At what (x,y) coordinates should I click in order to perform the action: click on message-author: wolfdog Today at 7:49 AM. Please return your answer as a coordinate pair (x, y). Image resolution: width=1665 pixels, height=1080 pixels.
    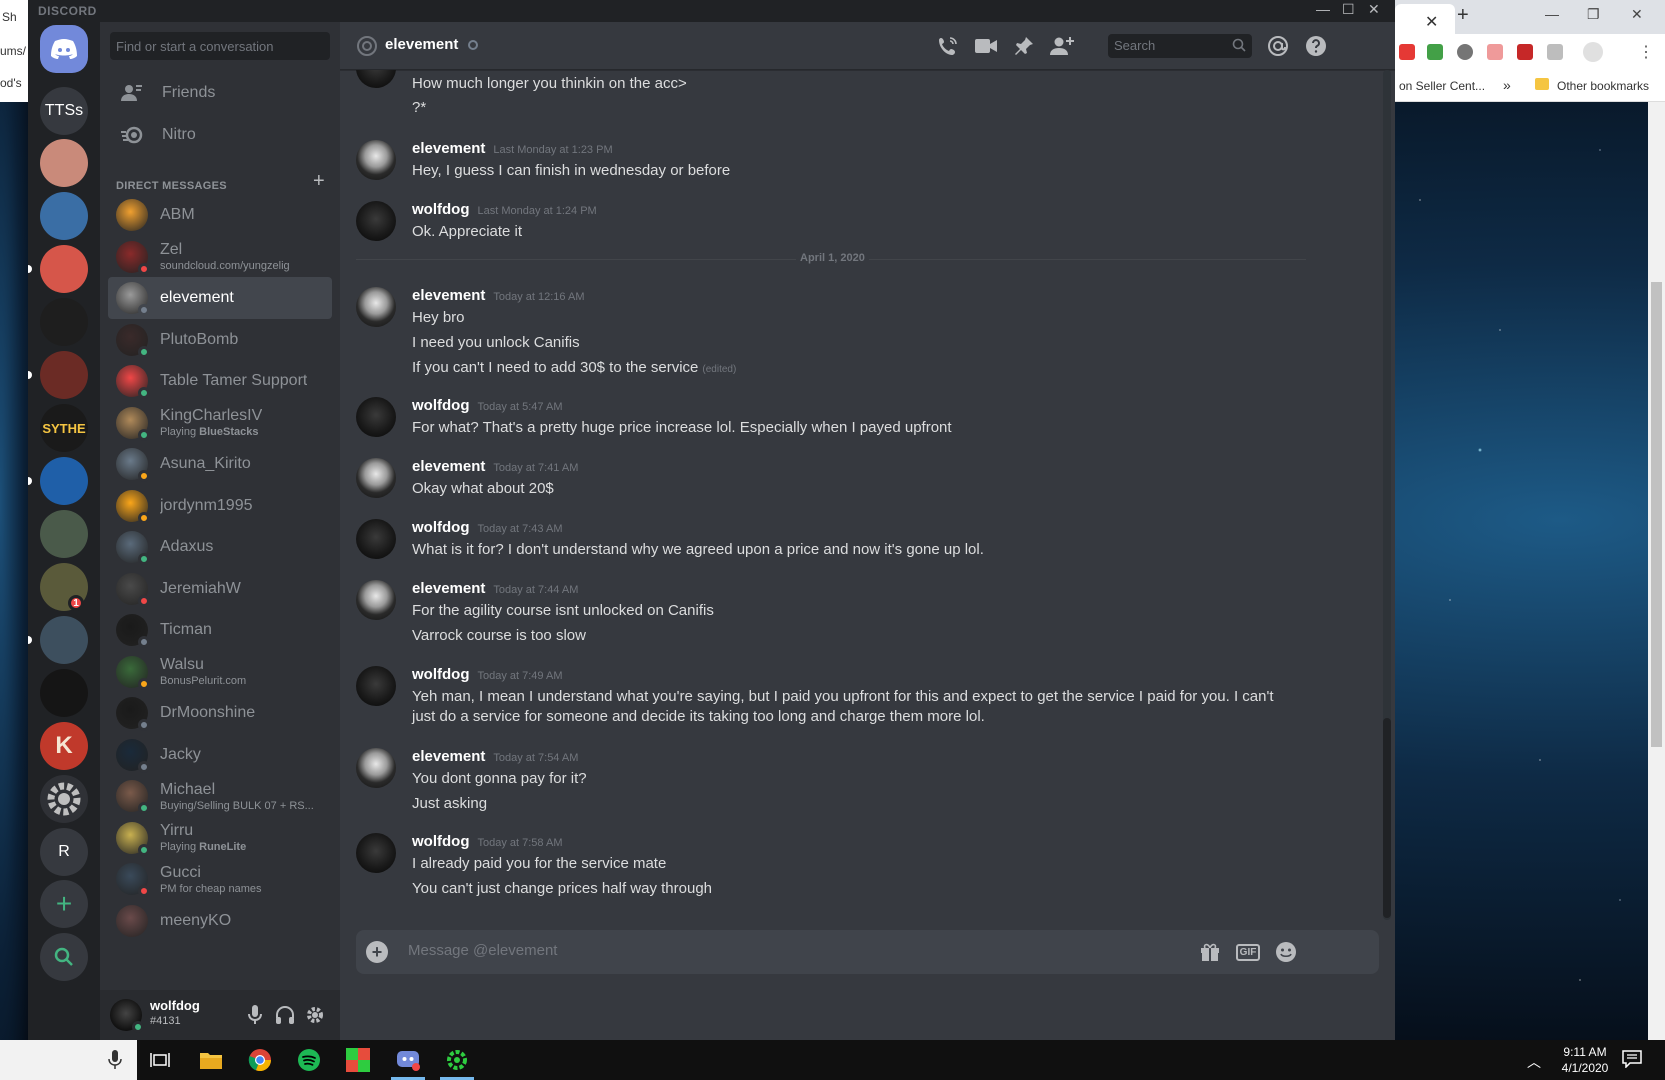
    Looking at the image, I should click on (487, 674).